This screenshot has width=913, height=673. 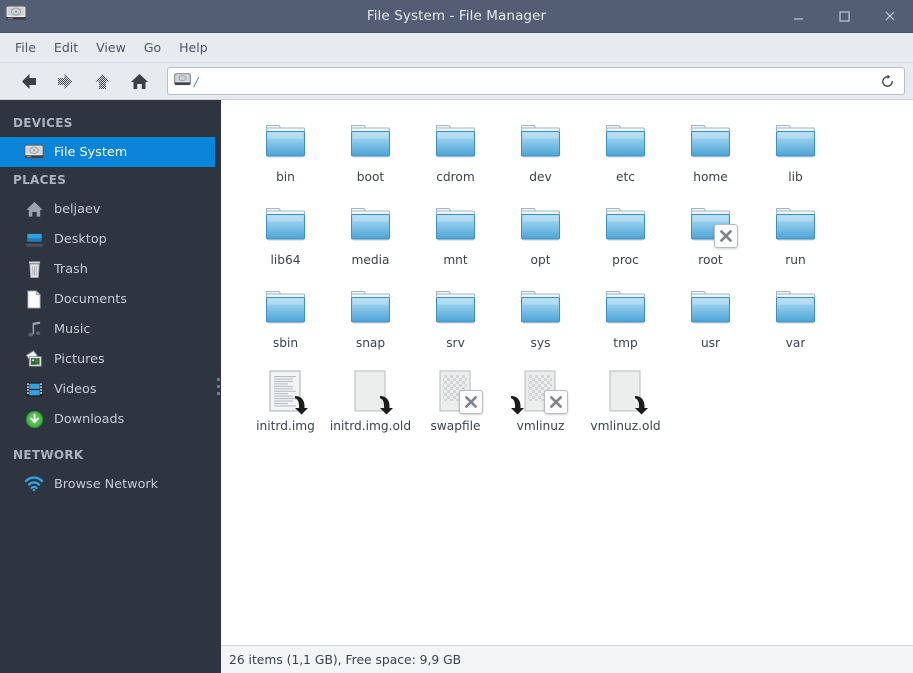 What do you see at coordinates (28, 81) in the screenshot?
I see `back-button` at bounding box center [28, 81].